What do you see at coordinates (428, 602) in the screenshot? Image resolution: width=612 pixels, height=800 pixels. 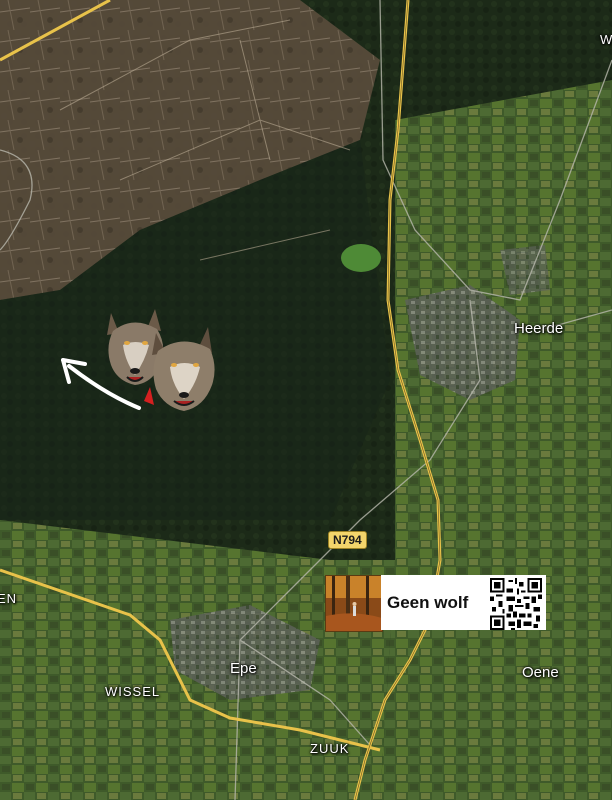 I see `info-card-text: Geen wolf` at bounding box center [428, 602].